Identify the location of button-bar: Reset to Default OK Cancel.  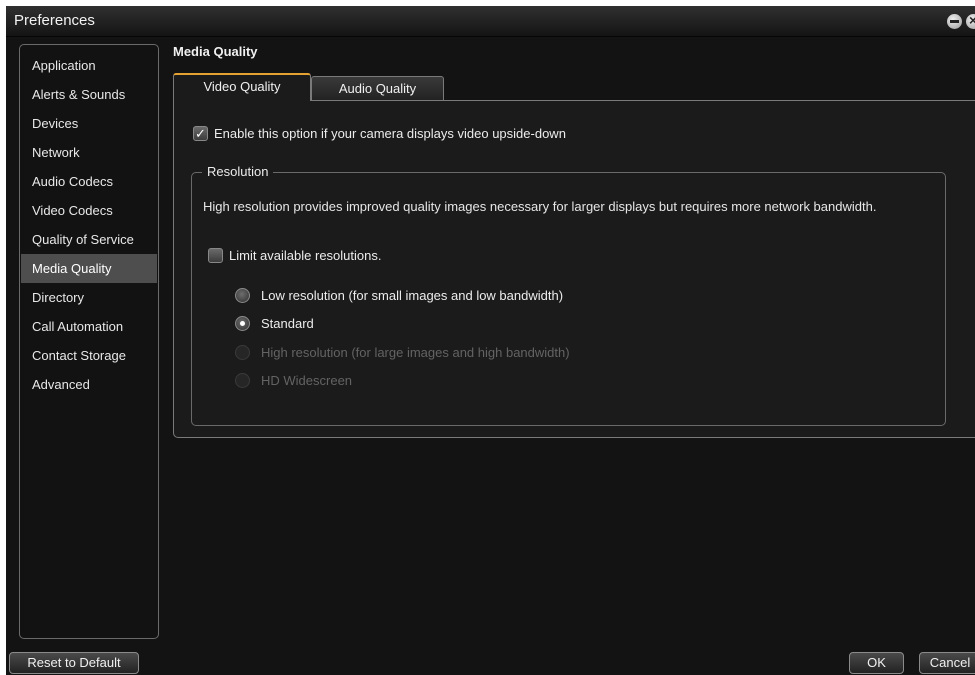
(490, 660).